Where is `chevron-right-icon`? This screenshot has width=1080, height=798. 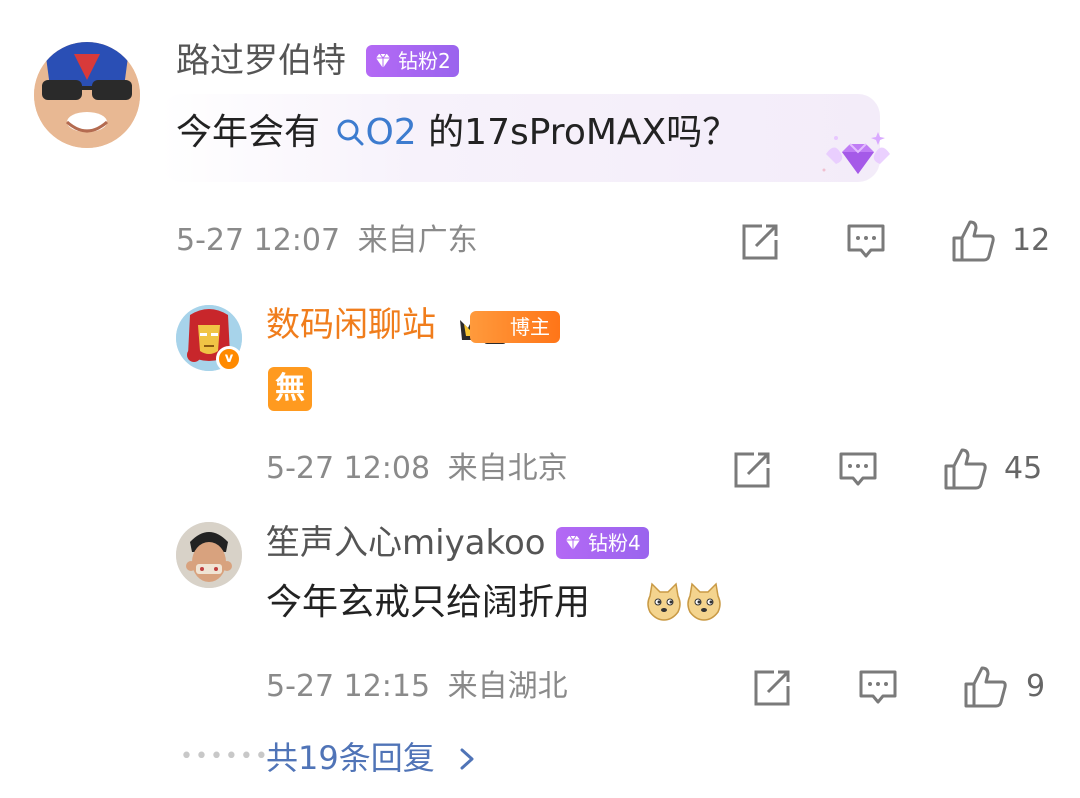
chevron-right-icon is located at coordinates (467, 759).